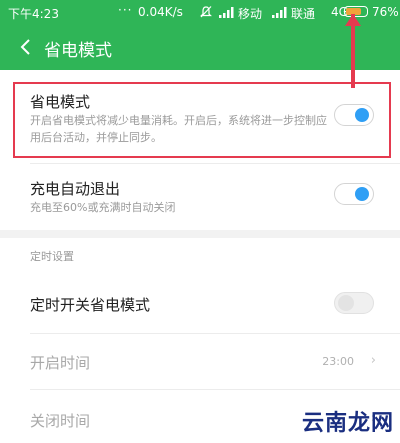 Image resolution: width=400 pixels, height=443 pixels. I want to click on schedule-toggle, so click(354, 303).